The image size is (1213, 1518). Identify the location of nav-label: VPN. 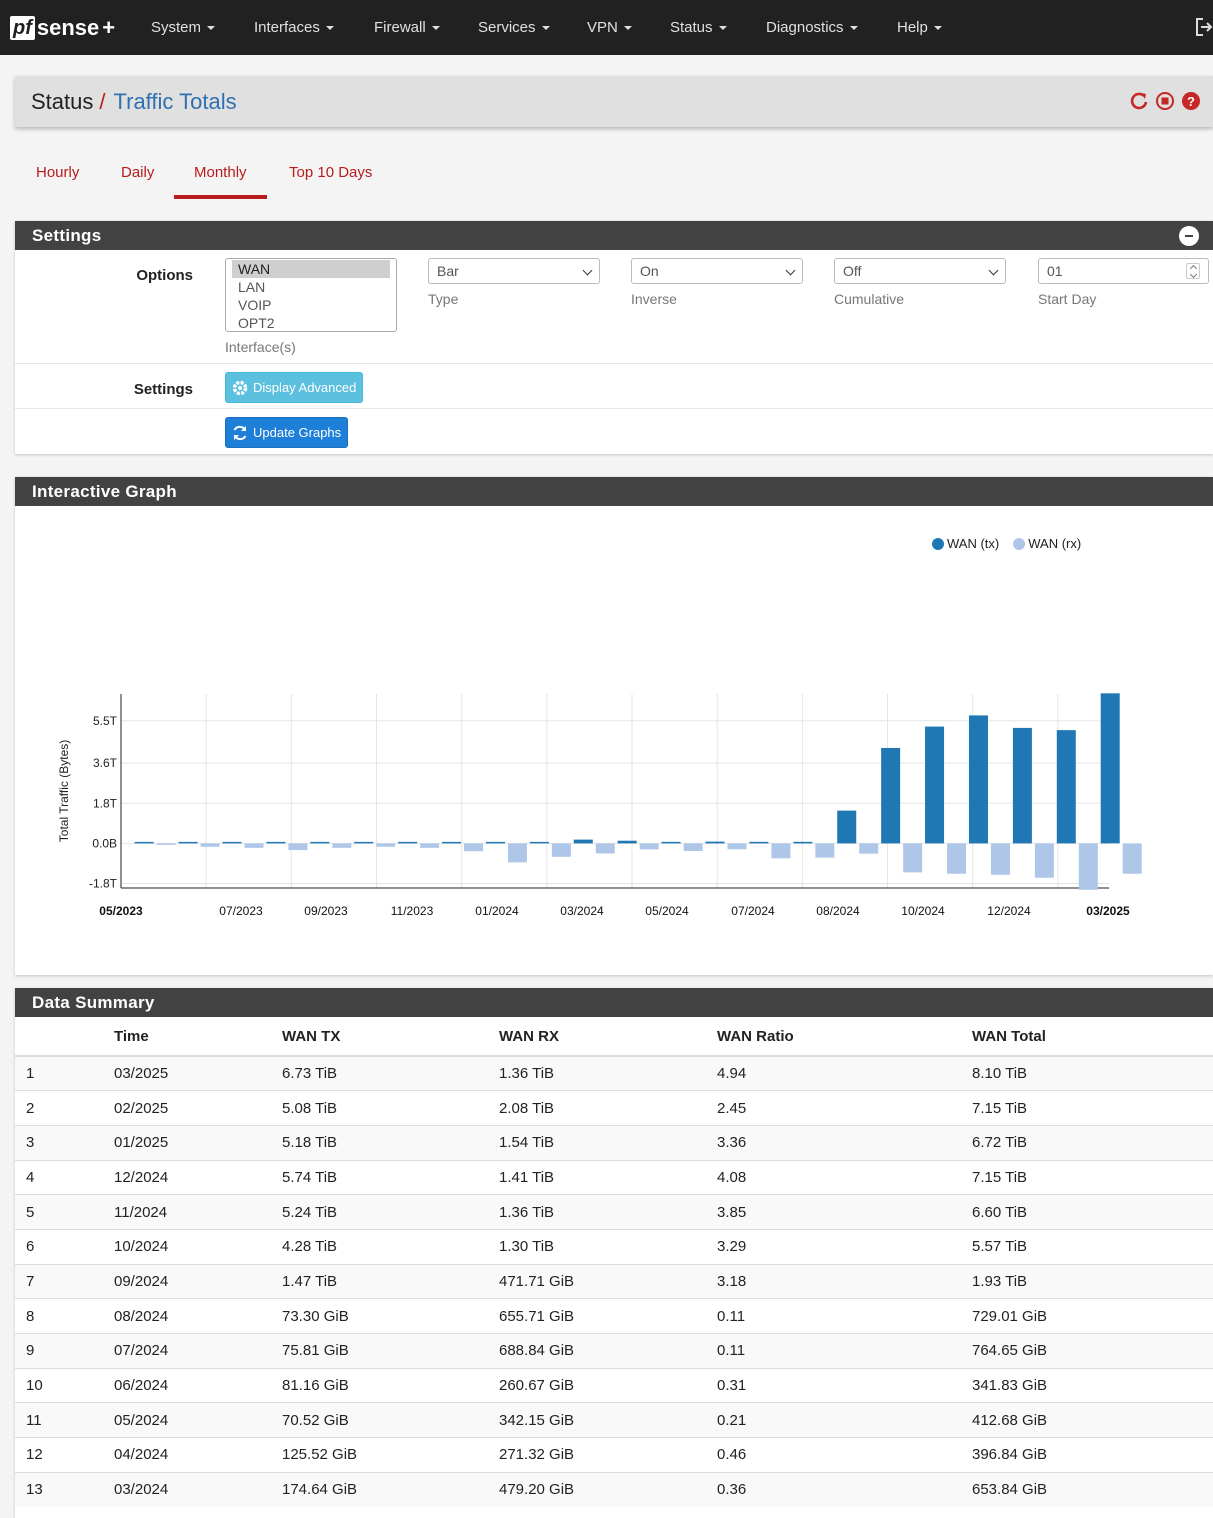
(602, 27).